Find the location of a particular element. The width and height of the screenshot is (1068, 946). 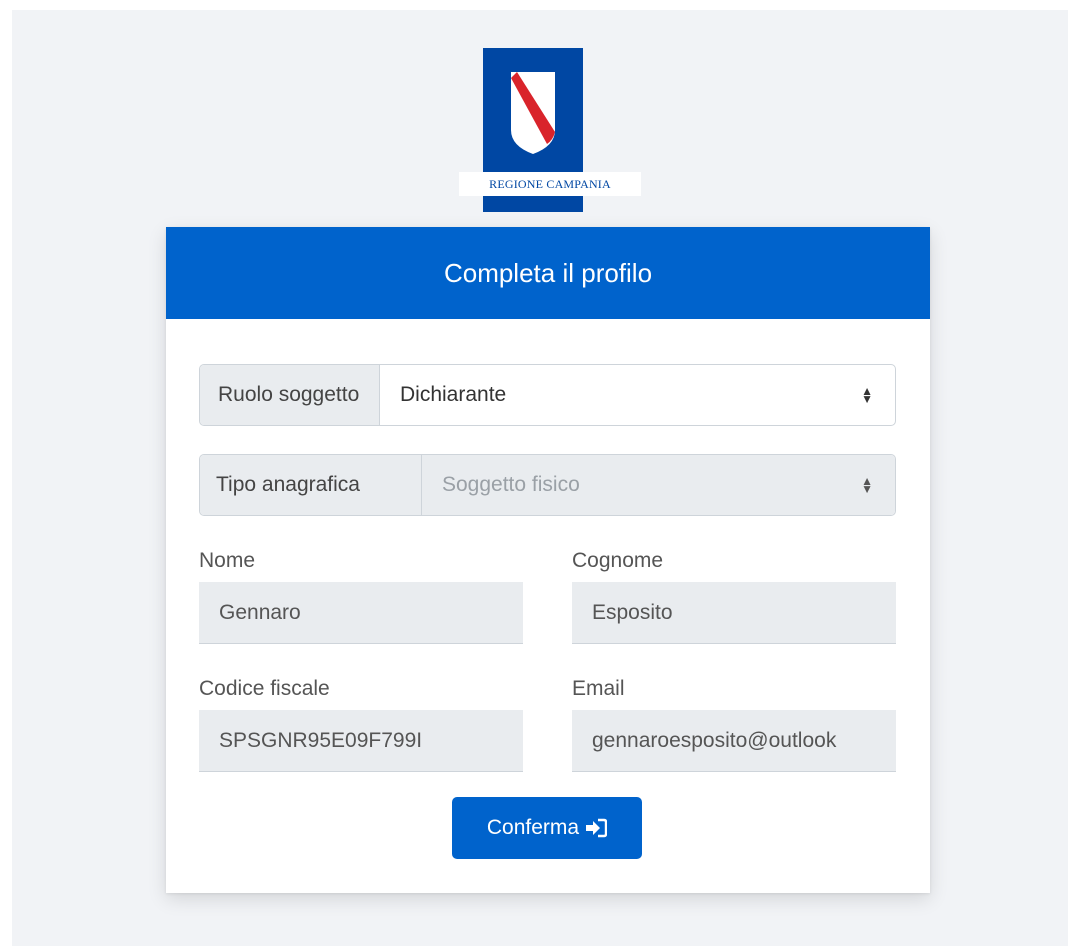

tipo-anagrafica-value: Soggetto fisico is located at coordinates (511, 484).